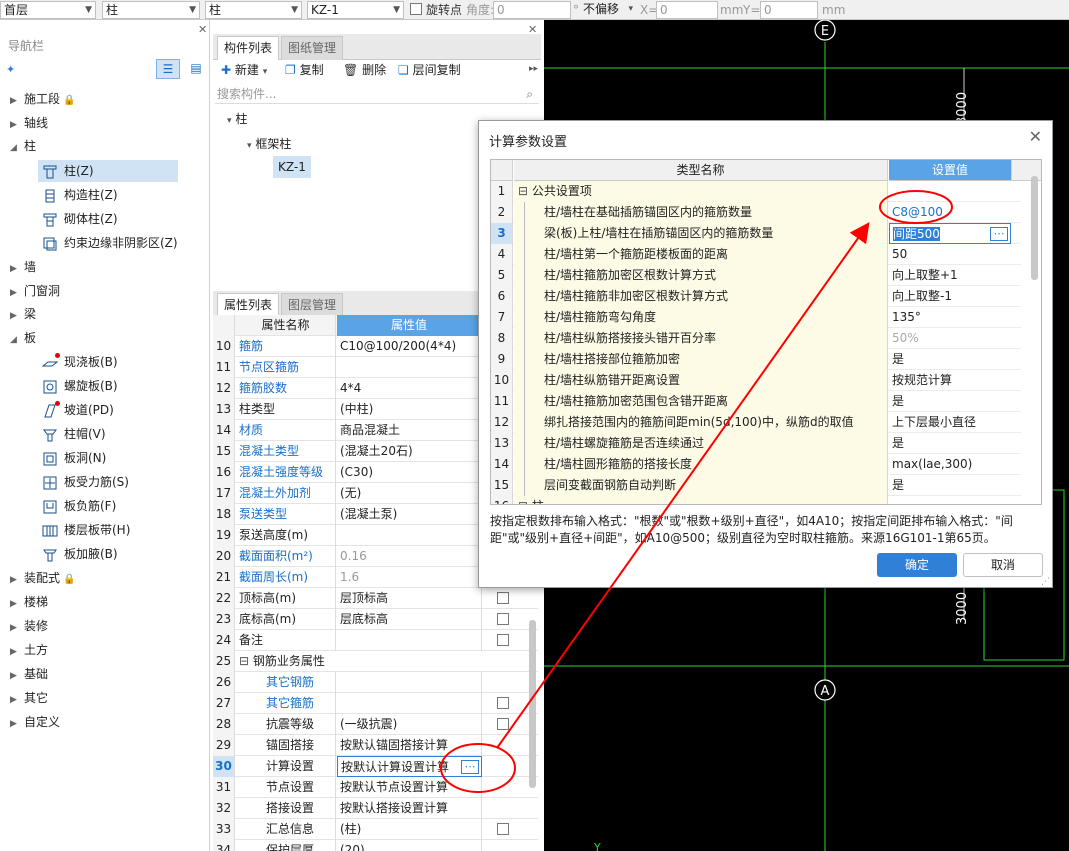 This screenshot has height=851, width=1069. Describe the element at coordinates (24, 674) in the screenshot. I see `nav-group-foundation: ▶ 基础` at that location.